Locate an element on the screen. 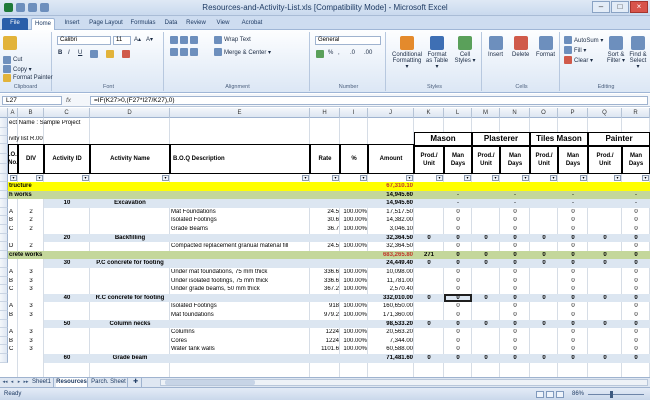  cell-amount: 32,364.50 is located at coordinates (391, 246).